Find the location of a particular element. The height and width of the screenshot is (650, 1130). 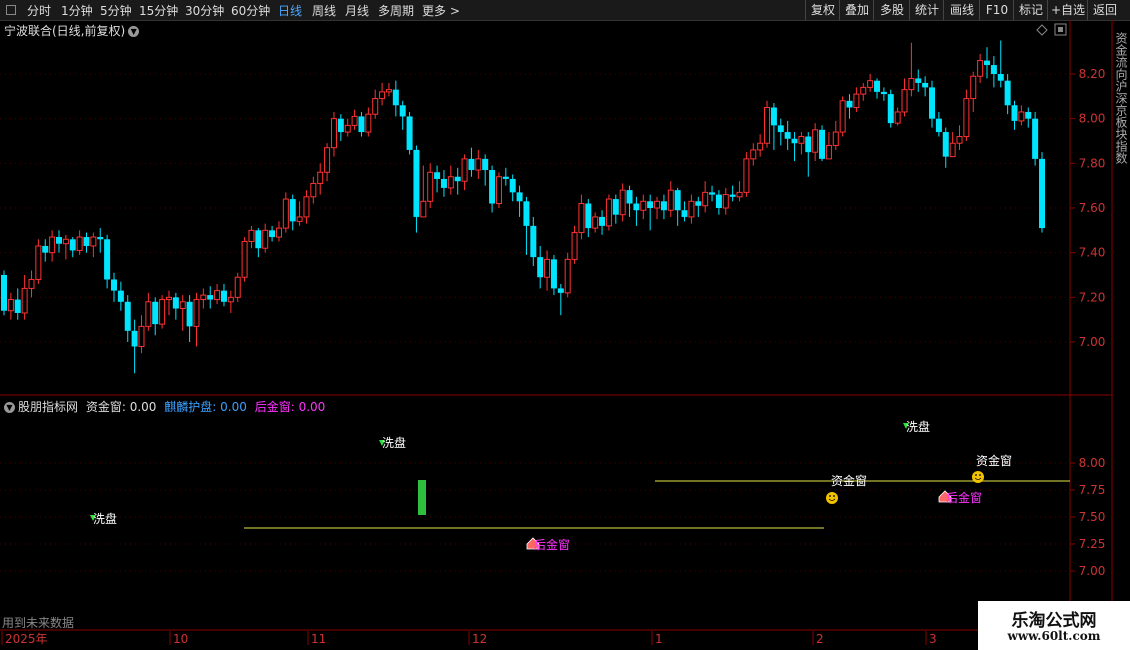

watermark-url: www.60lt.com is located at coordinates (1054, 636).